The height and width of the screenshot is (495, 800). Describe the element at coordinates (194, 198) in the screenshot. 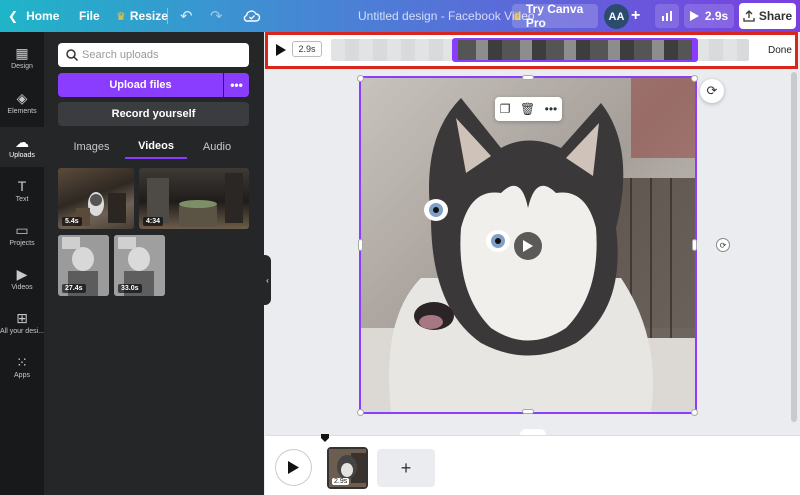

I see `video-thumbnail: 4:34` at that location.